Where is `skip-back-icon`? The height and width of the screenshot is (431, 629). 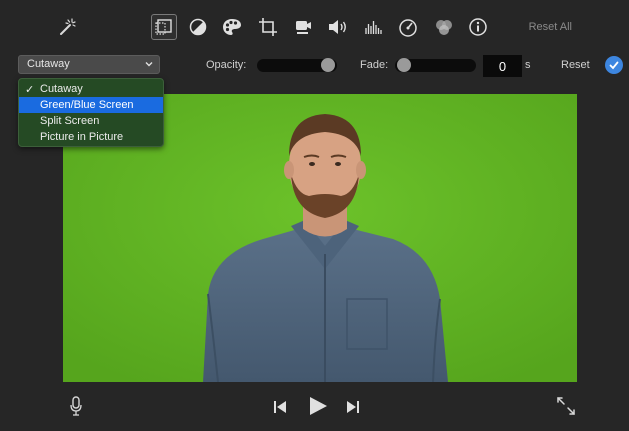 skip-back-icon is located at coordinates (280, 407).